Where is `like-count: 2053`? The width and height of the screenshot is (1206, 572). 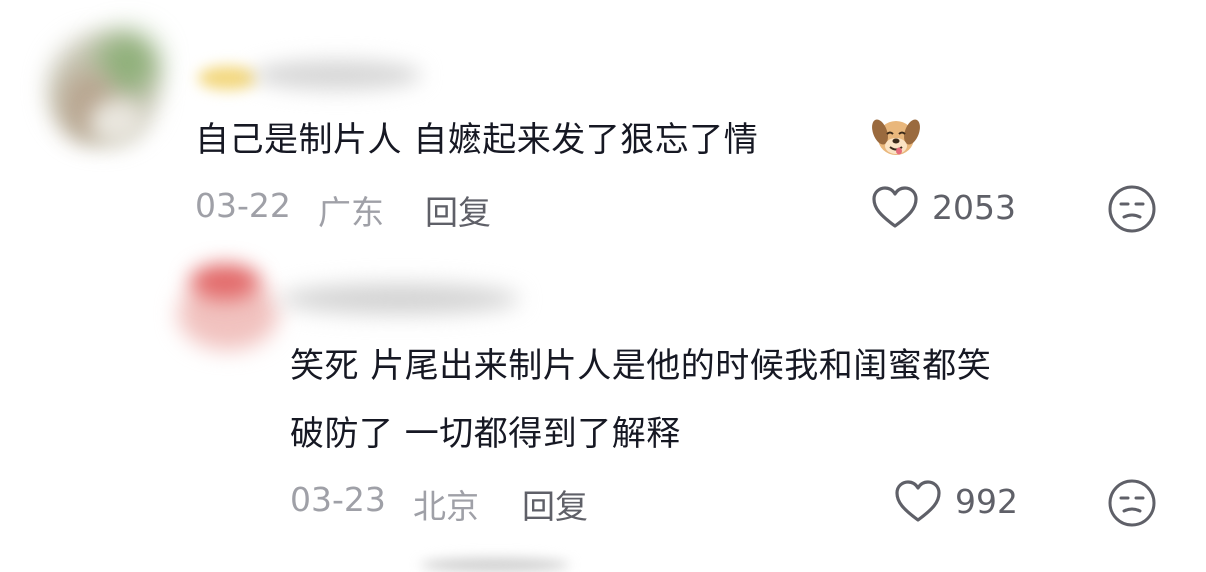 like-count: 2053 is located at coordinates (974, 207).